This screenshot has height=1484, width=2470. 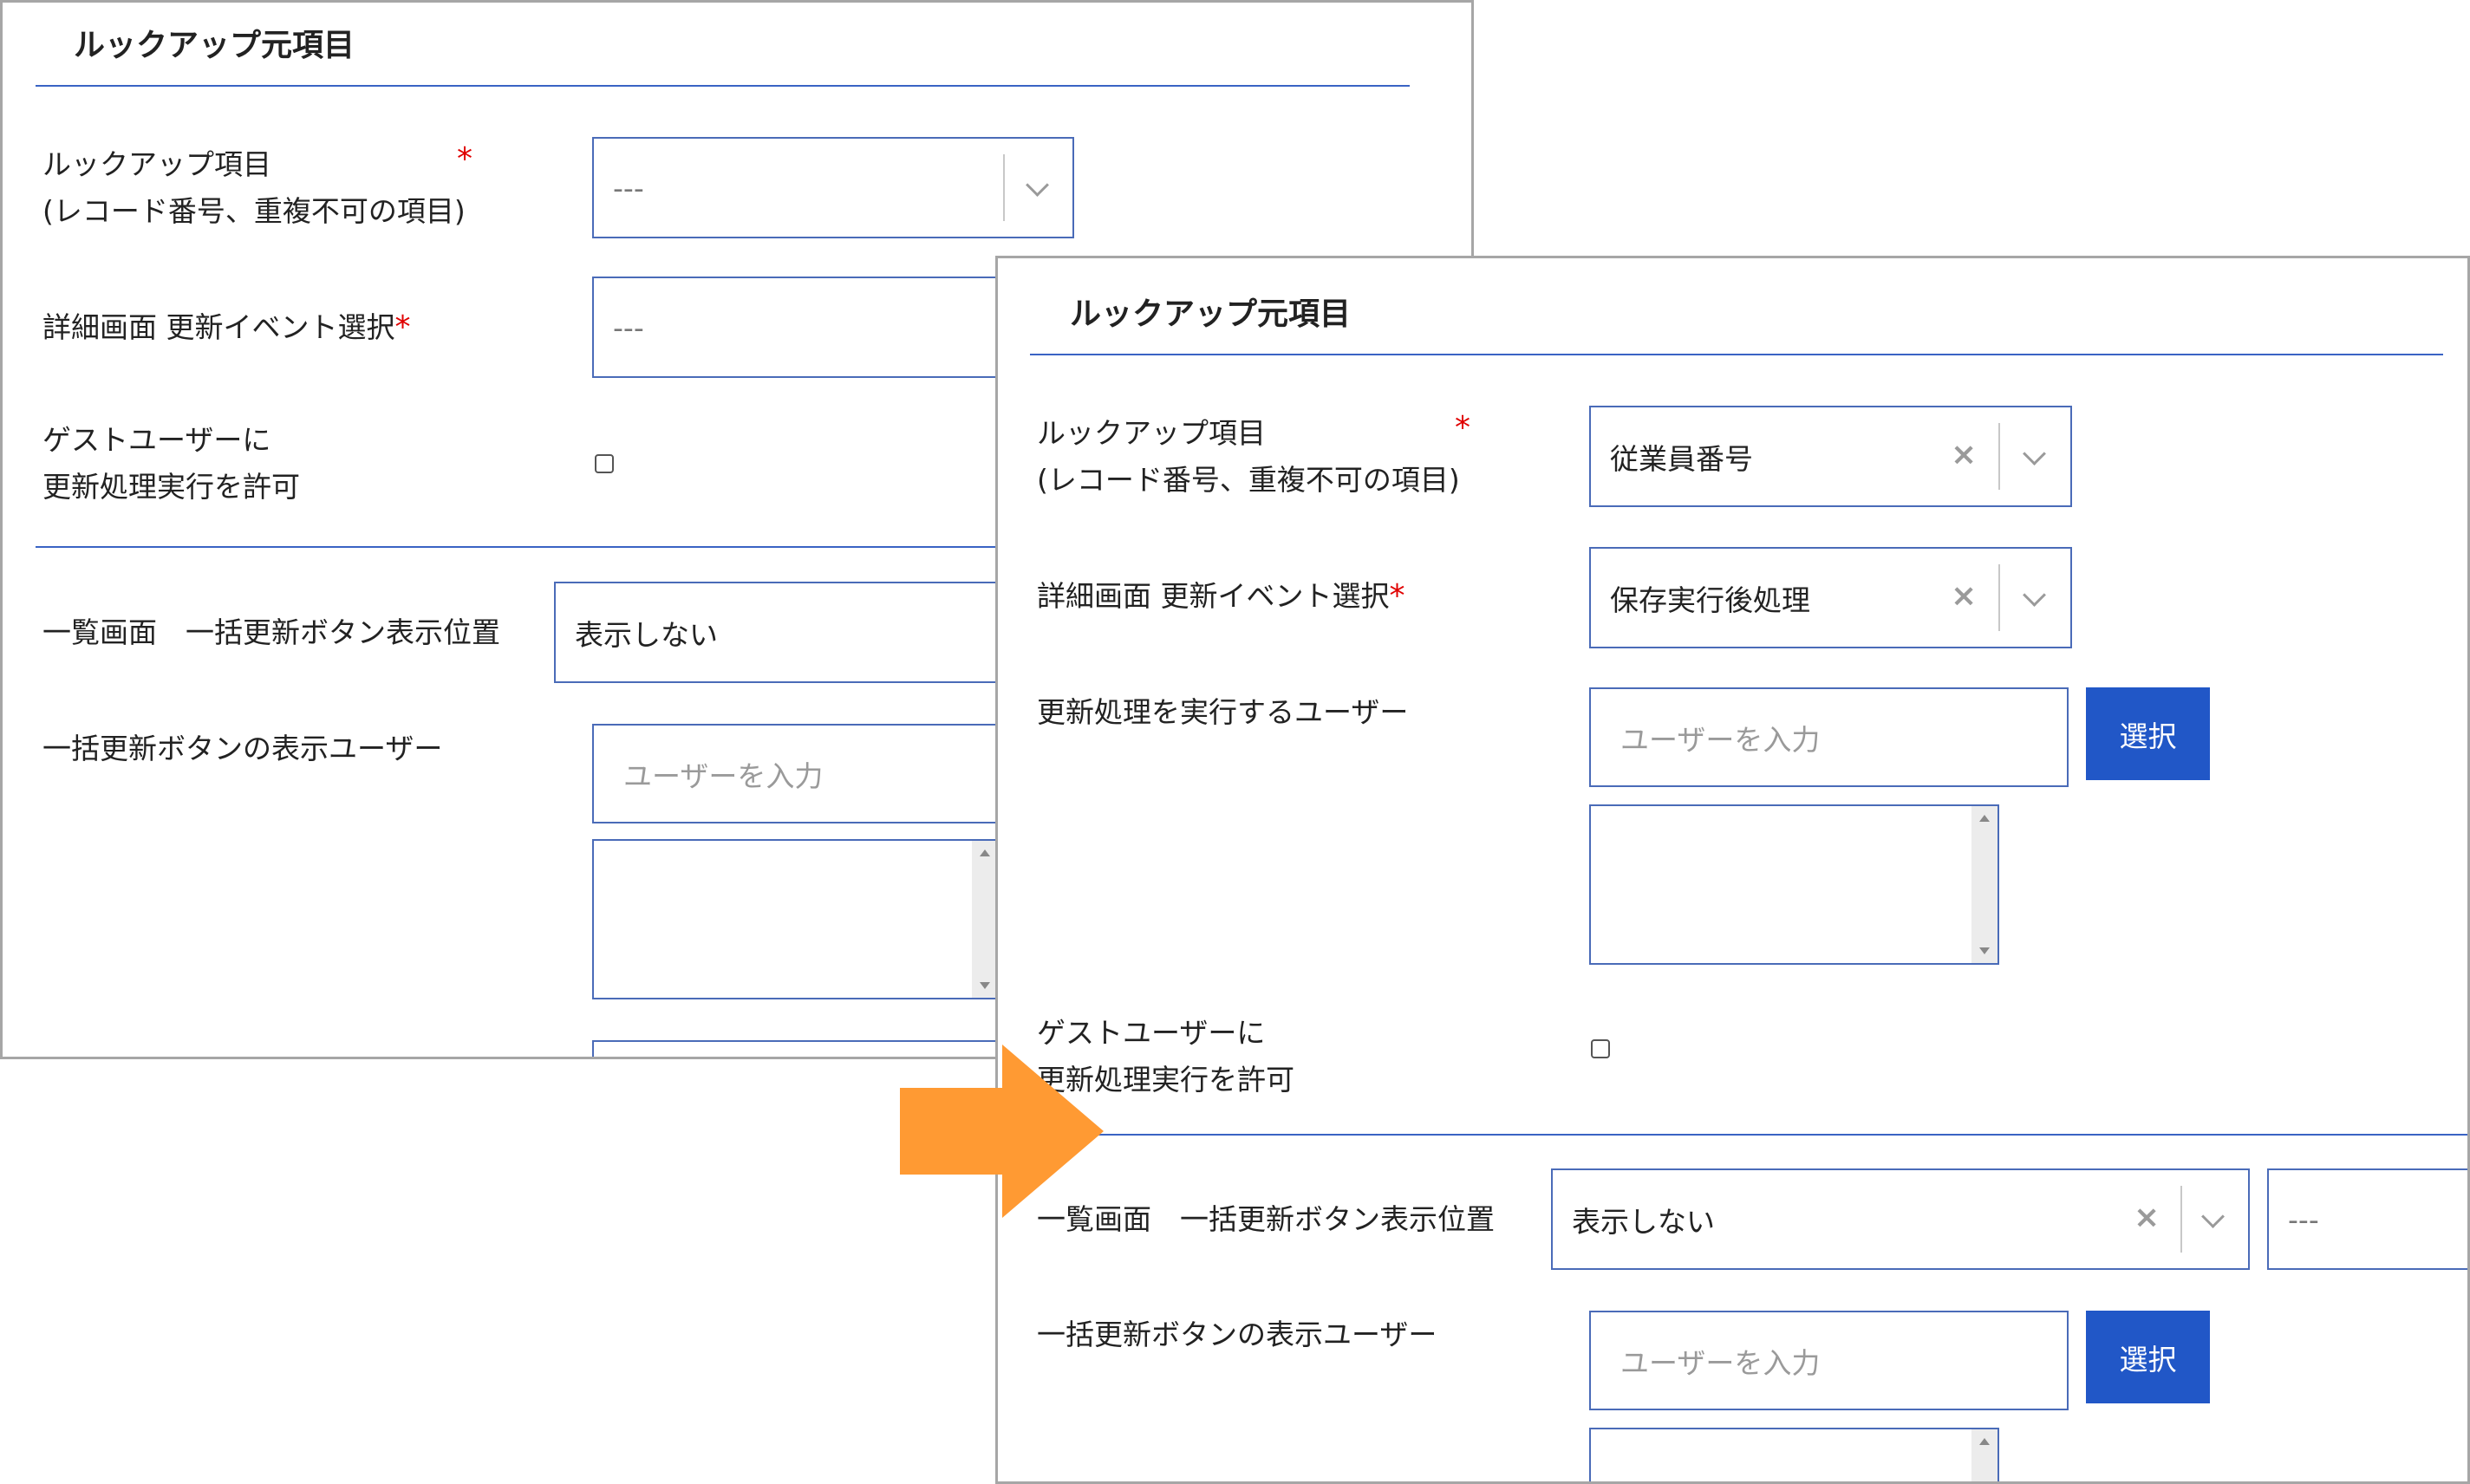 I want to click on exec-users-list, so click(x=1794, y=884).